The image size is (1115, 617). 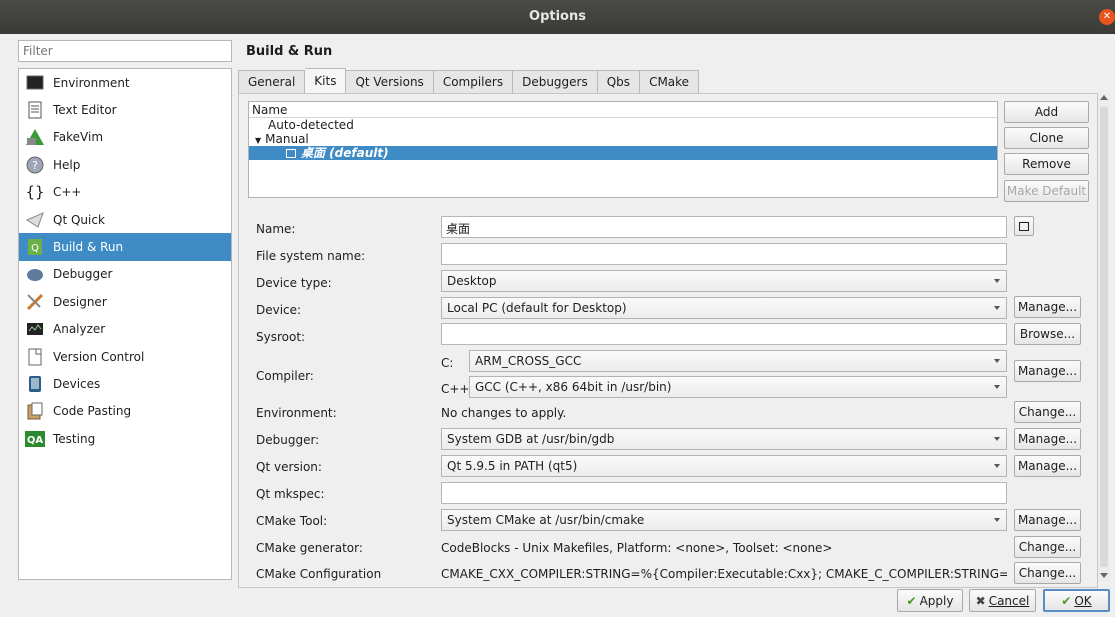 I want to click on window-title: Options, so click(x=557, y=16).